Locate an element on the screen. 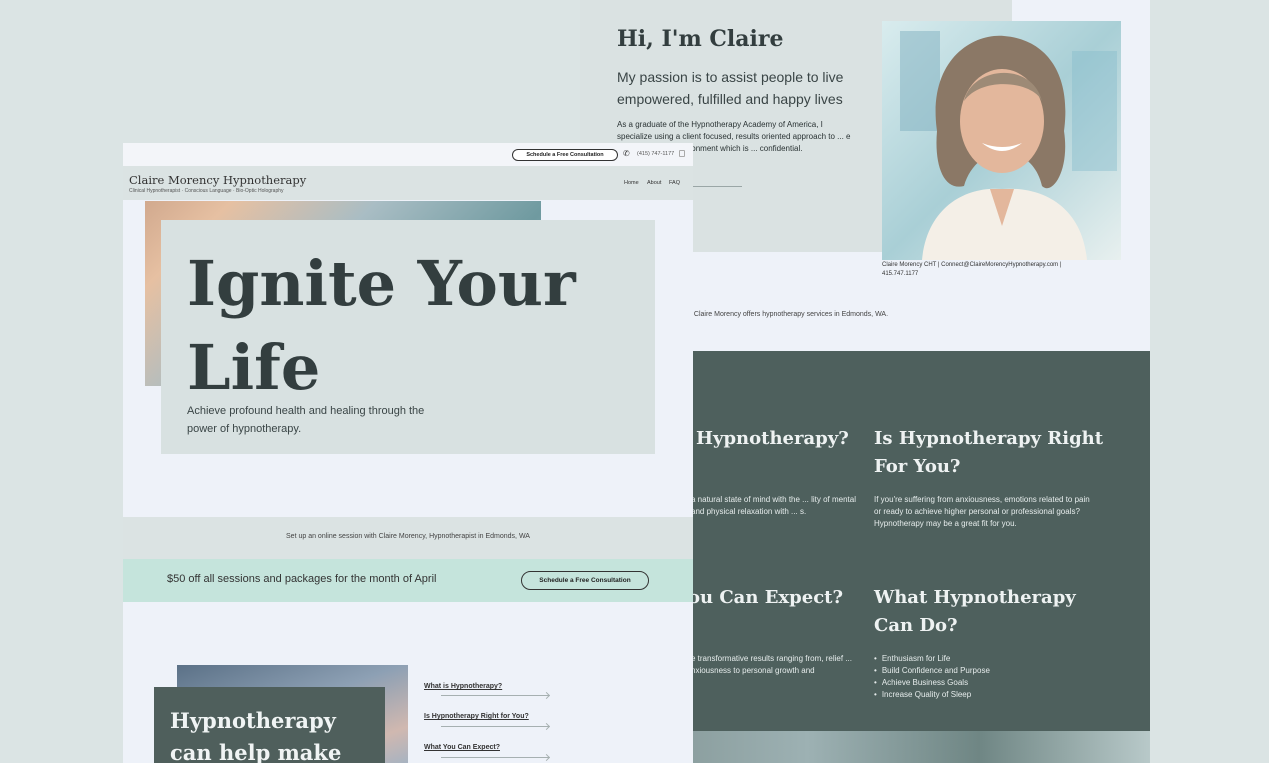 The width and height of the screenshot is (1269, 763). faq-link-what-is: What is Hypnotherapy? is located at coordinates (463, 686).